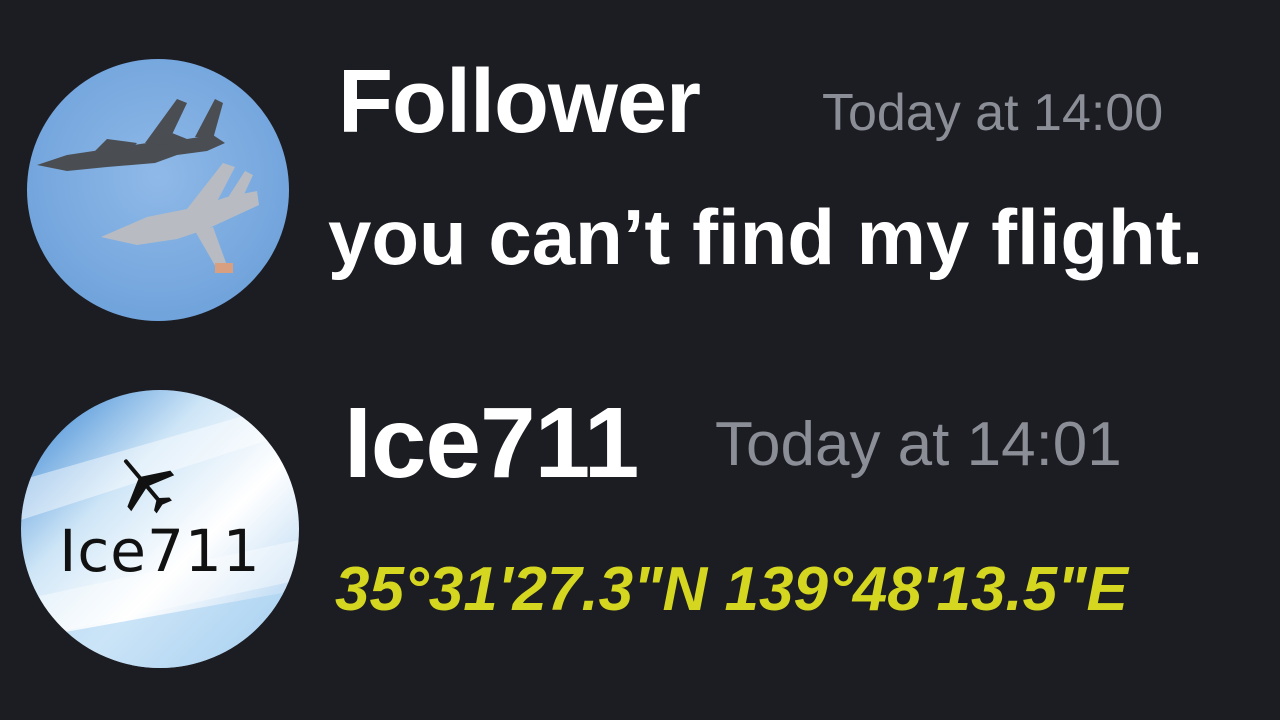 This screenshot has height=720, width=1280. I want to click on message-author: Ice711, so click(491, 443).